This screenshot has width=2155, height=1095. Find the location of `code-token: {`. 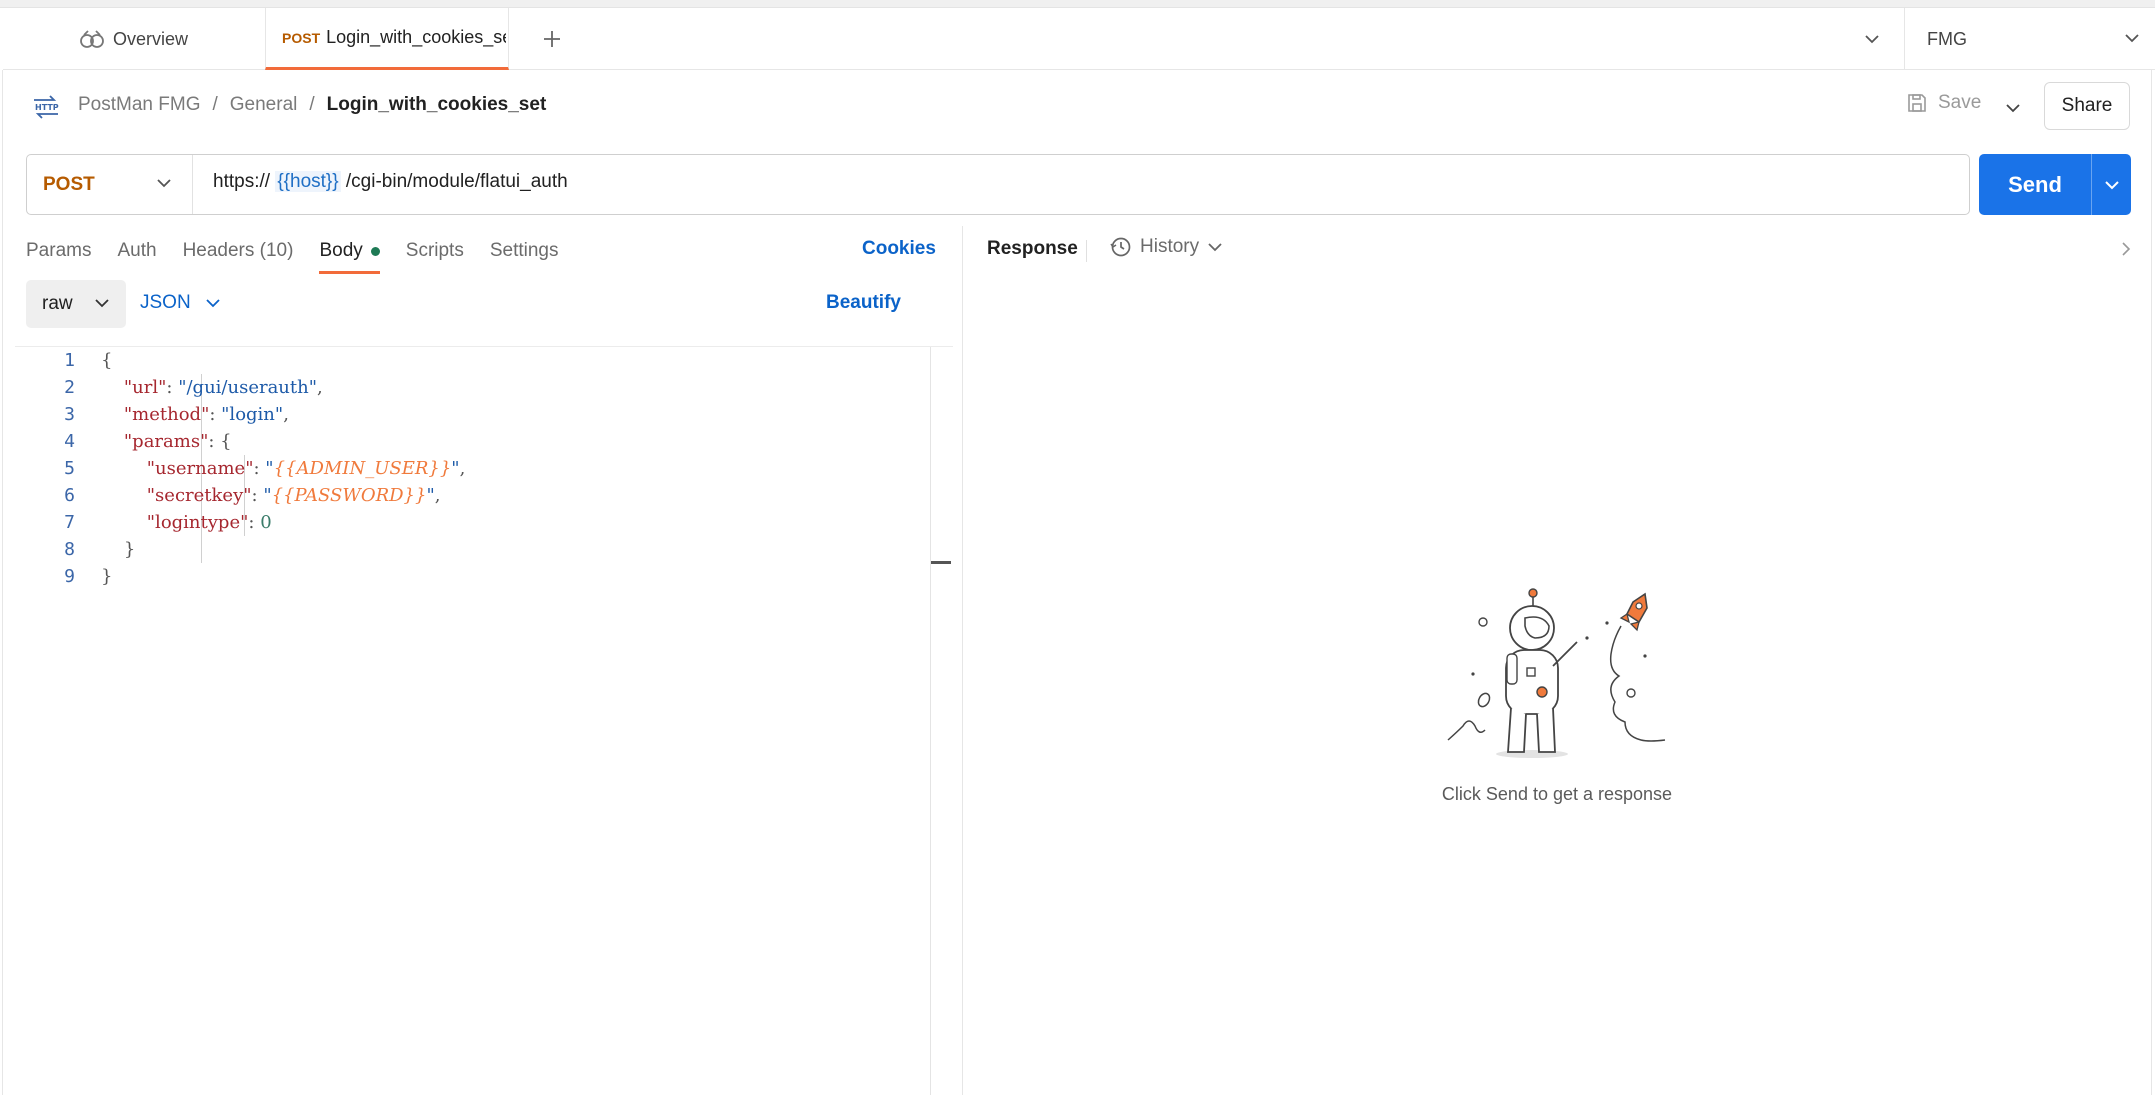

code-token: { is located at coordinates (107, 360).